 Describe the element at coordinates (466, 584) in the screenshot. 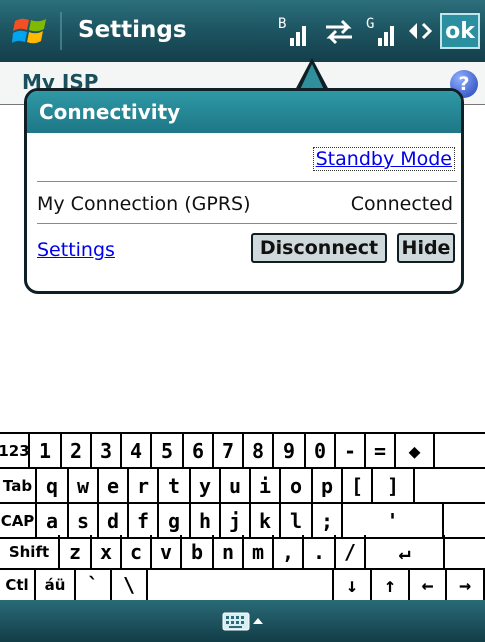

I see `keyboard-key: →` at that location.